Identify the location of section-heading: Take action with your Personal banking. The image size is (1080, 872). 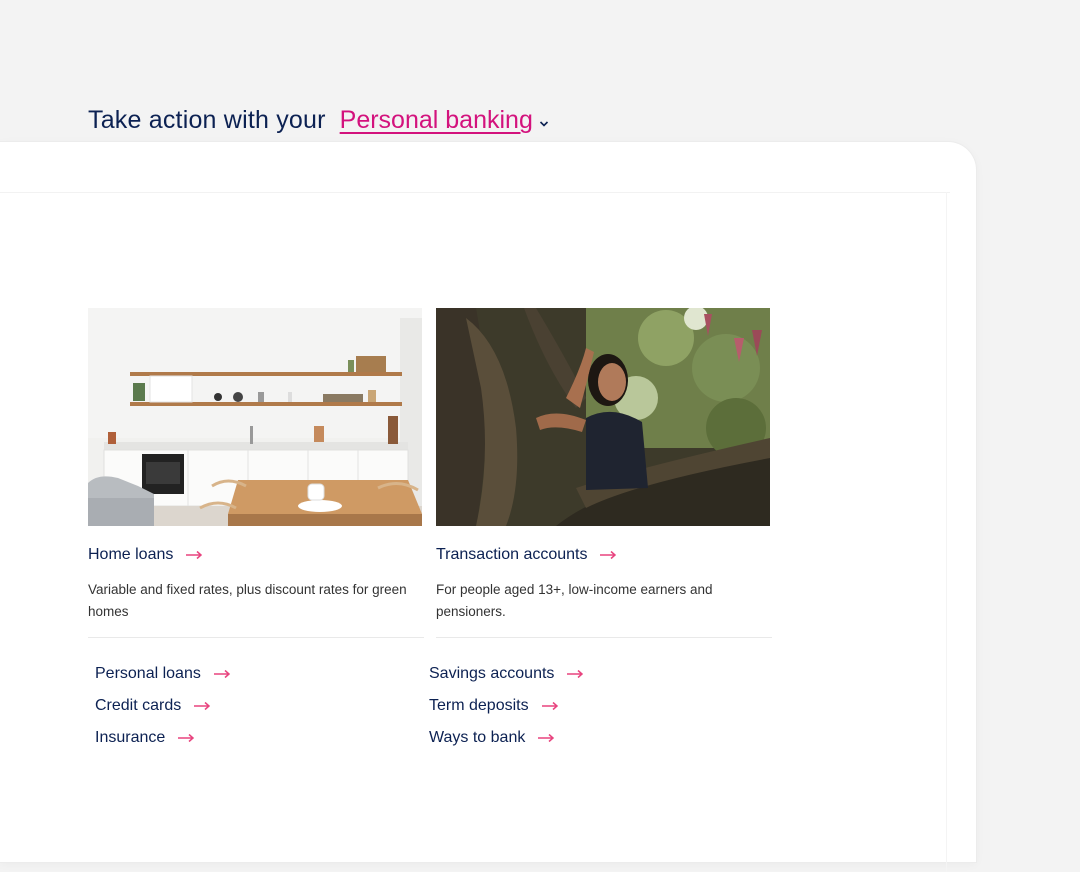
(318, 120).